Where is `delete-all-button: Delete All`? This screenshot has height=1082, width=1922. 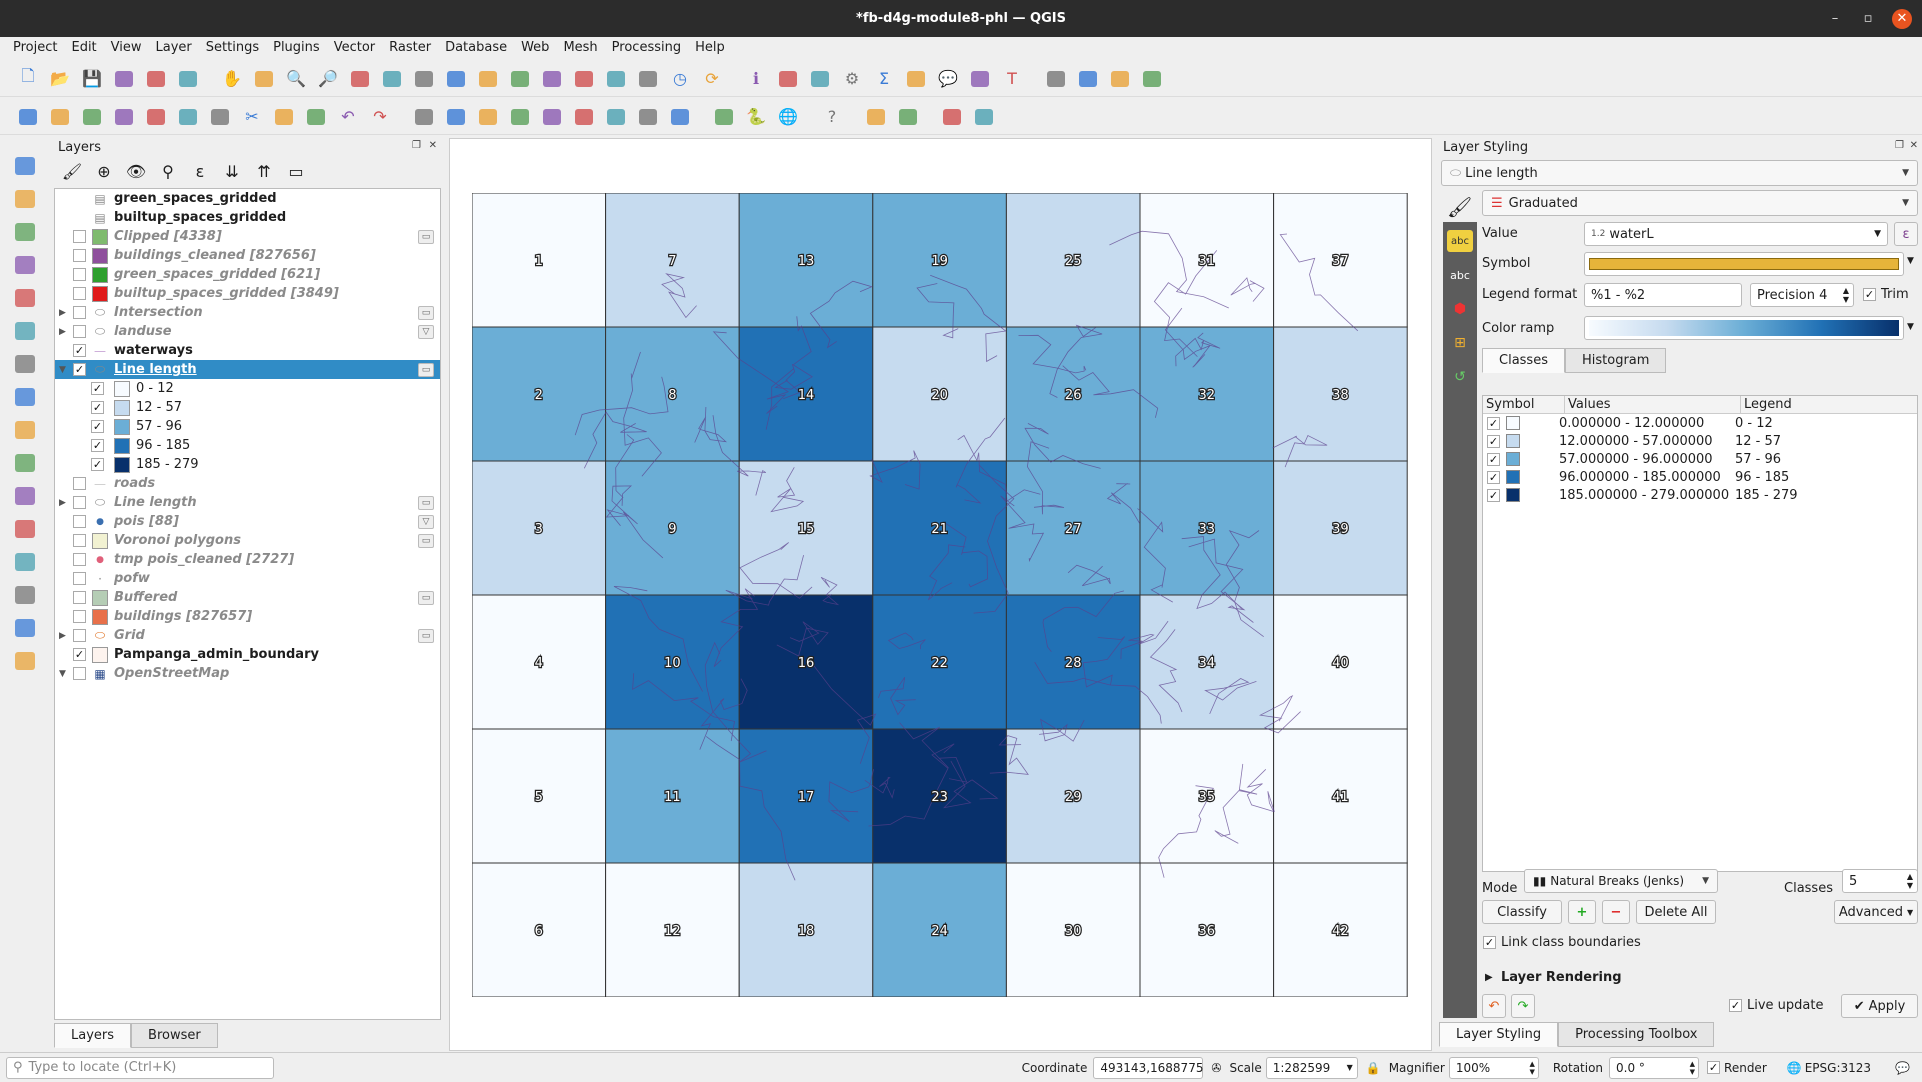 delete-all-button: Delete All is located at coordinates (1676, 912).